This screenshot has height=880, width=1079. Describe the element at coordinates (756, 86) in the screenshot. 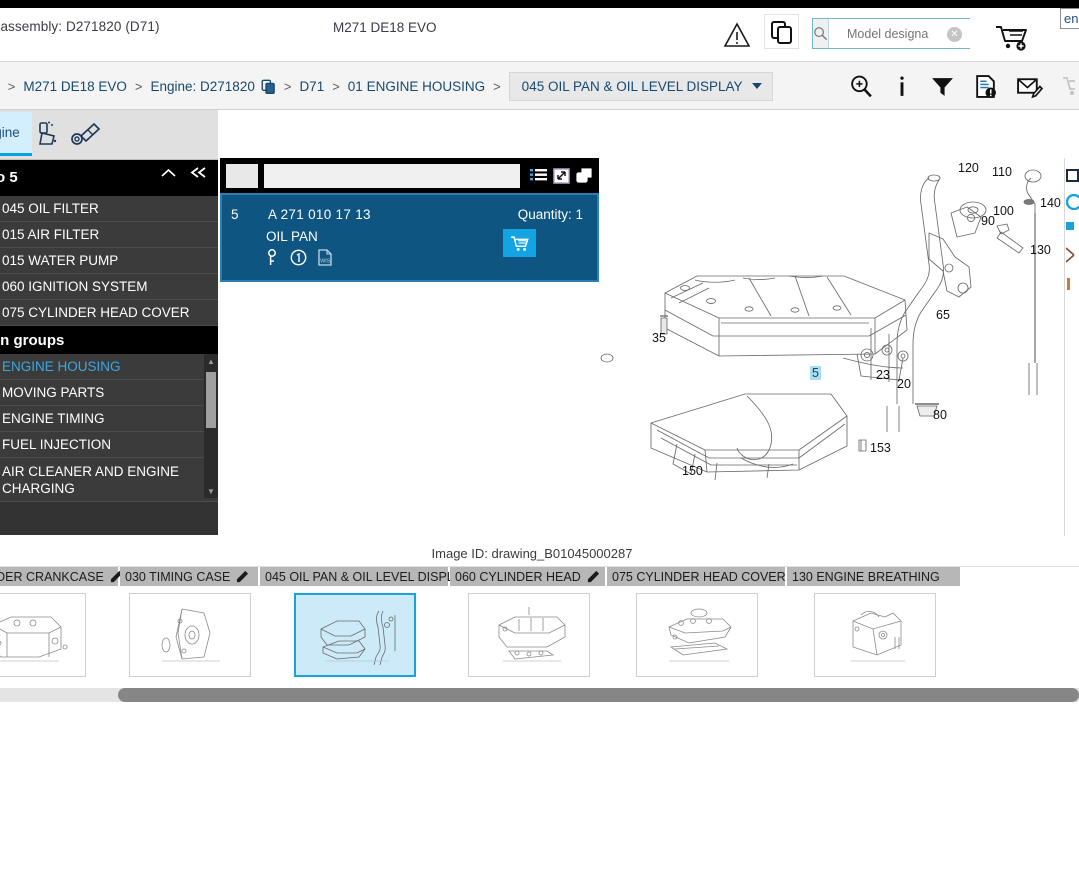

I see `chevron-down-icon` at that location.